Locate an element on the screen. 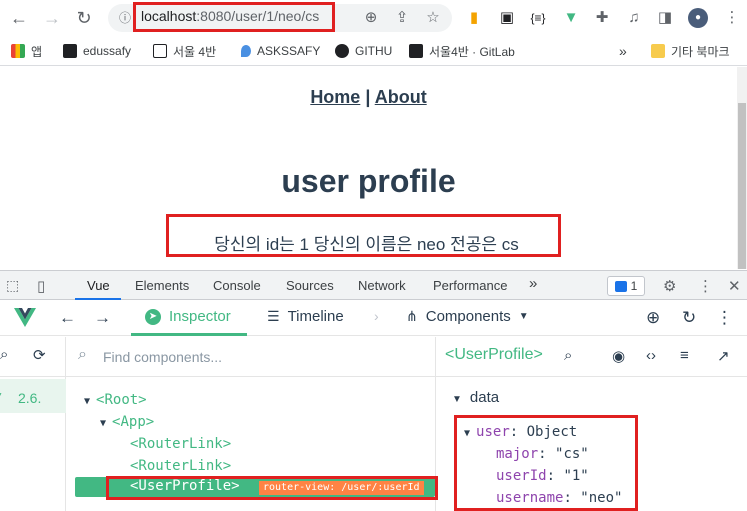 The width and height of the screenshot is (747, 511). tab-timeline: ☰ Timeline is located at coordinates (305, 316).